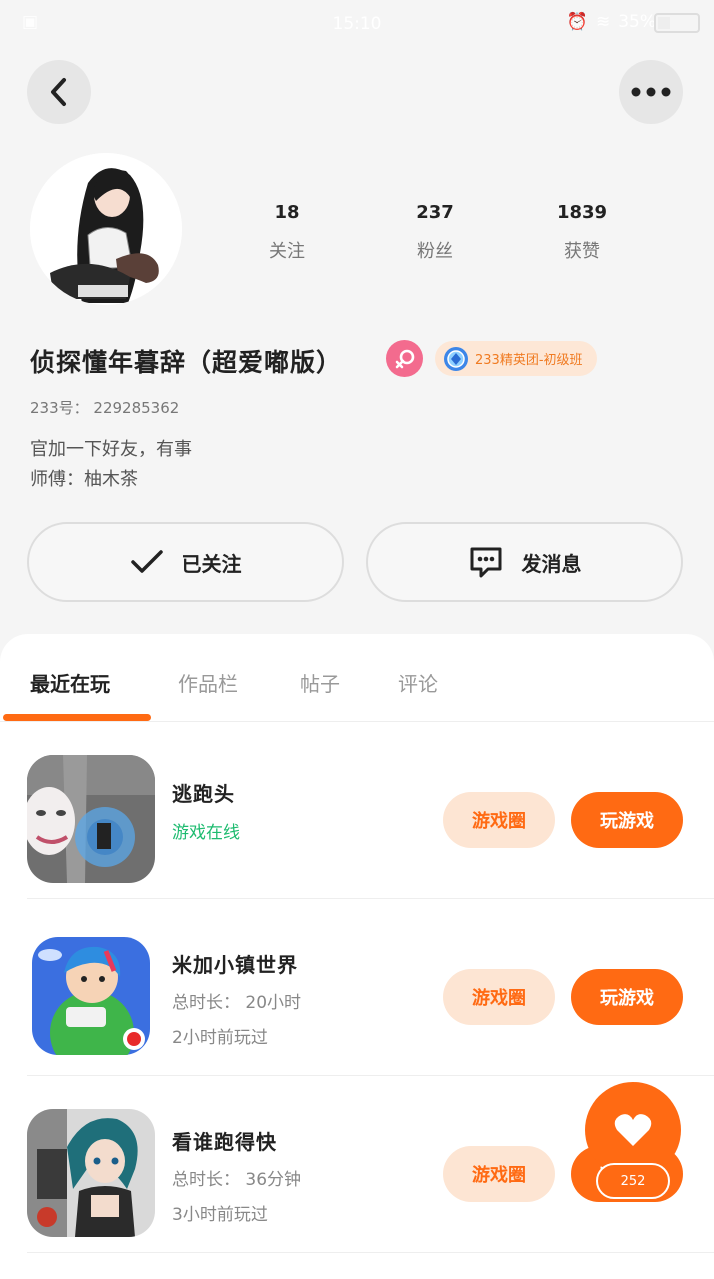  What do you see at coordinates (435, 232) in the screenshot?
I see `stat-followers: 237 粉丝` at bounding box center [435, 232].